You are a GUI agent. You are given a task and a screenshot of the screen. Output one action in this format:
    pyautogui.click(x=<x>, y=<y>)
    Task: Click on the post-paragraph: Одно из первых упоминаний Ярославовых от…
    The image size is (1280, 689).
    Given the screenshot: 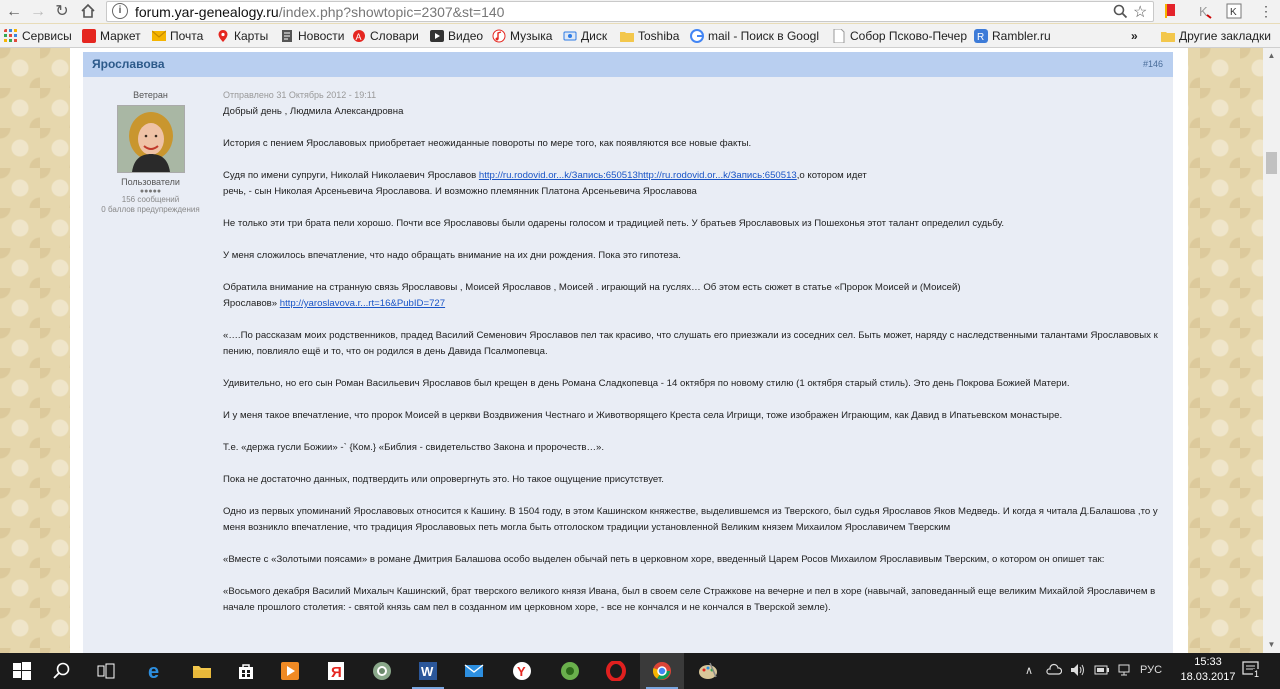 What is the action you would take?
    pyautogui.click(x=690, y=519)
    